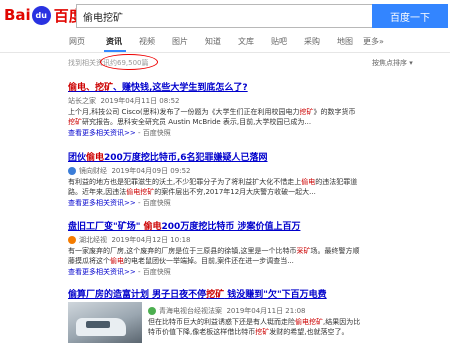  I want to click on result-thumbnail, so click(105, 322).